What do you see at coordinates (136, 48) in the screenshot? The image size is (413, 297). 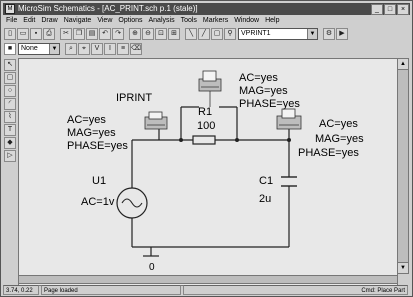 I see `clear-markers-icon: ⌫` at bounding box center [136, 48].